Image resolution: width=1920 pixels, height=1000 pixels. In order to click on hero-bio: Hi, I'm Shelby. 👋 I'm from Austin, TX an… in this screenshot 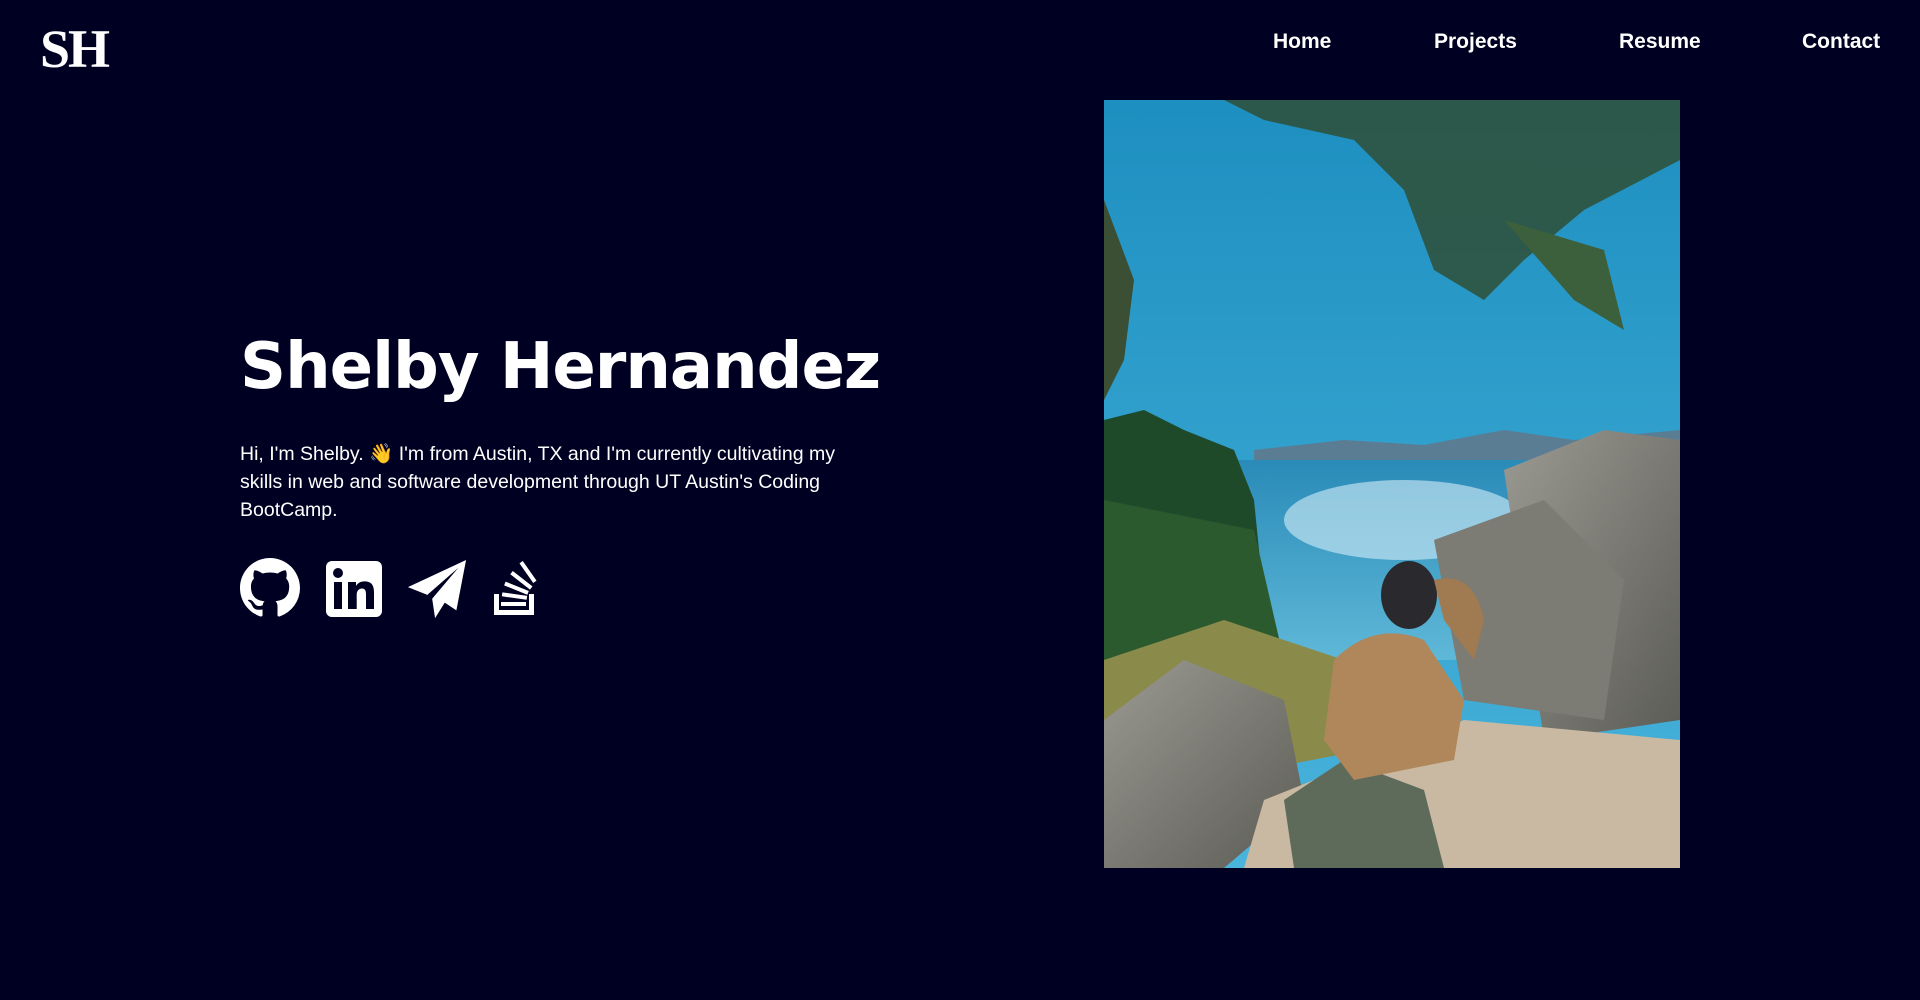, I will do `click(537, 482)`.